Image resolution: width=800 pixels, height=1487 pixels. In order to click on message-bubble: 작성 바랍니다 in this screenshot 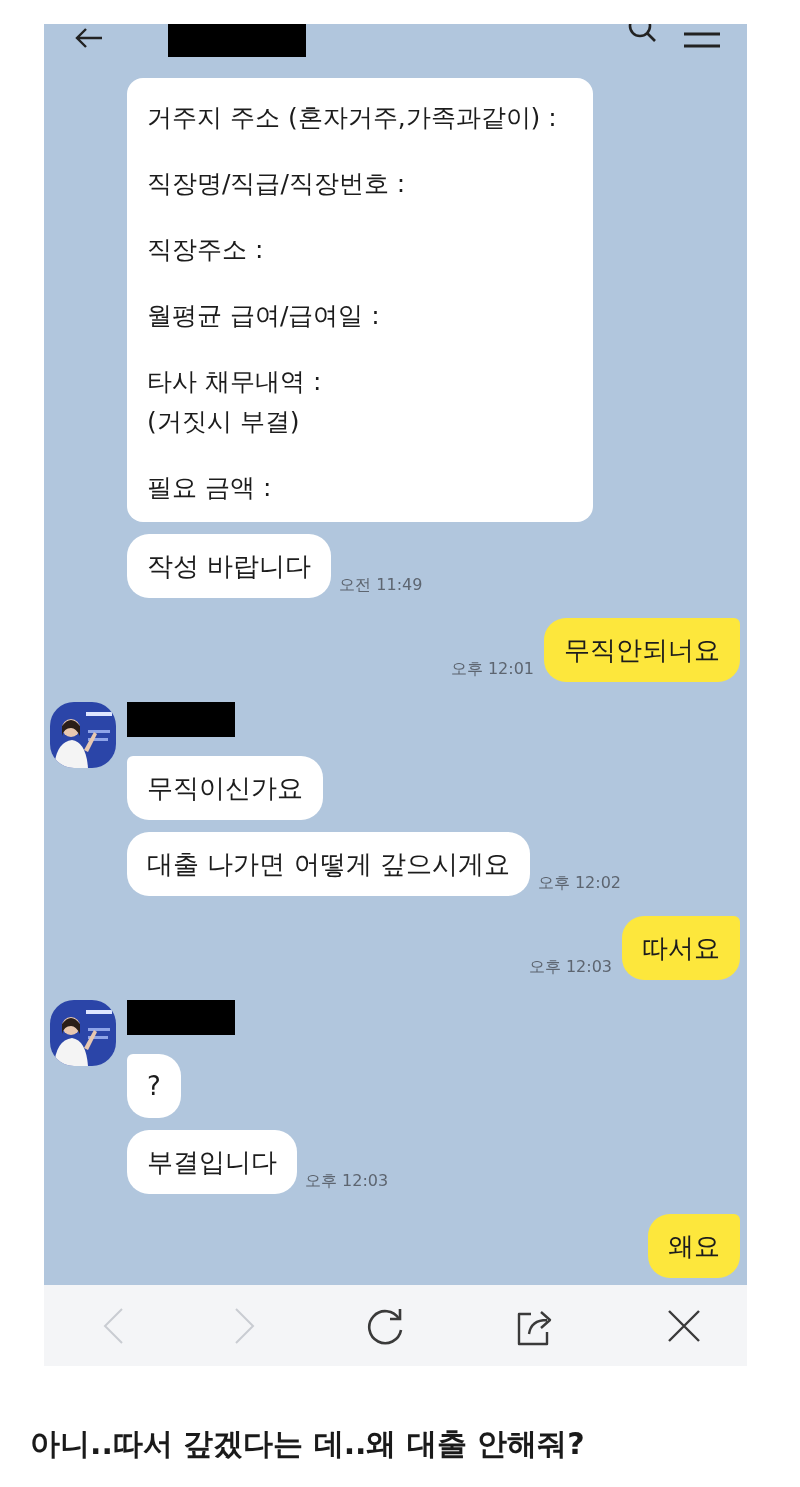, I will do `click(229, 566)`.